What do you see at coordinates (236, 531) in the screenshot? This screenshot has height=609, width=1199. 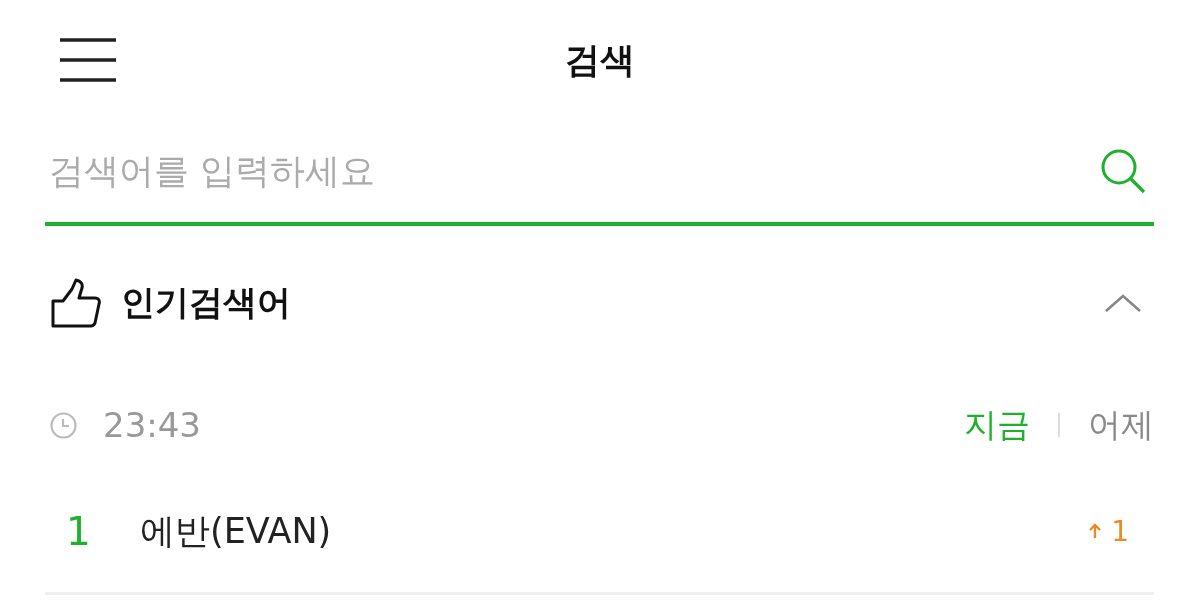 I see `keyword-link: 에반(EVAN)` at bounding box center [236, 531].